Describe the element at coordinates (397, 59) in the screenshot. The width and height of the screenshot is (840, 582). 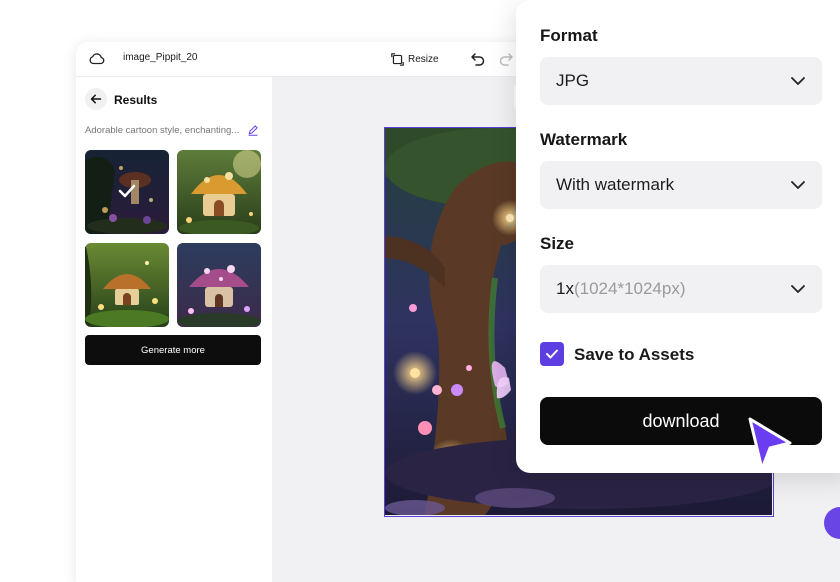
I see `resize-icon` at that location.